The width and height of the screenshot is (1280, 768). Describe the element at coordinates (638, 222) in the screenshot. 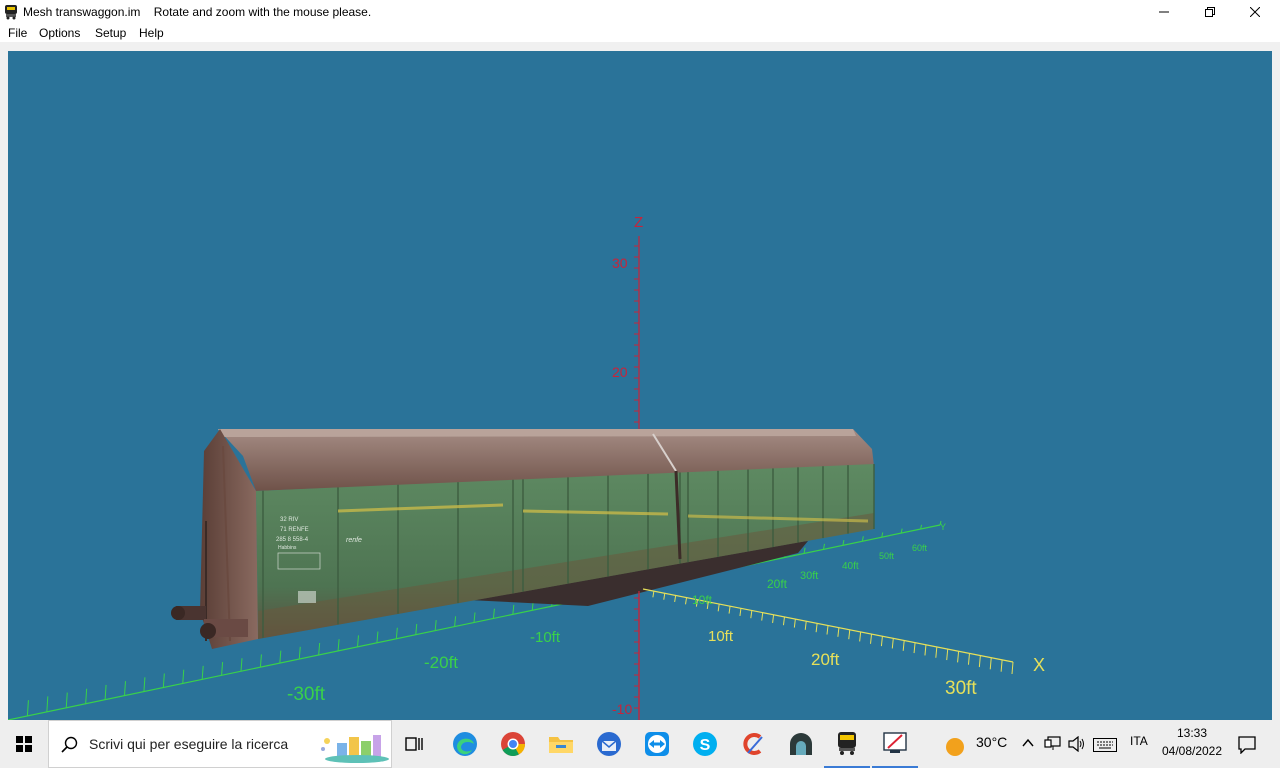

I see `z-axis-label: Z` at that location.